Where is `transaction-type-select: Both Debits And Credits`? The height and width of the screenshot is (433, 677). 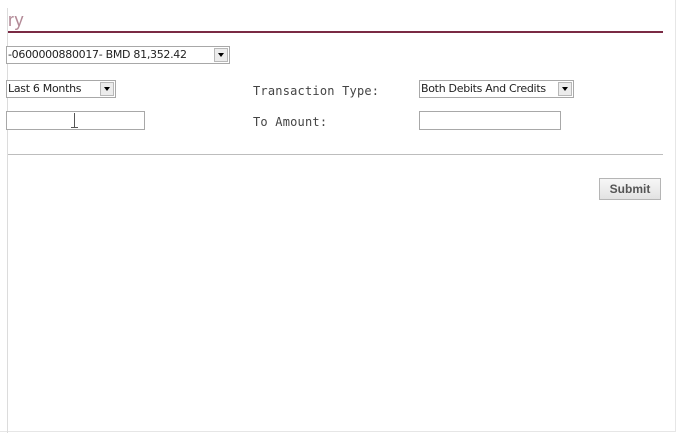 transaction-type-select: Both Debits And Credits is located at coordinates (496, 89).